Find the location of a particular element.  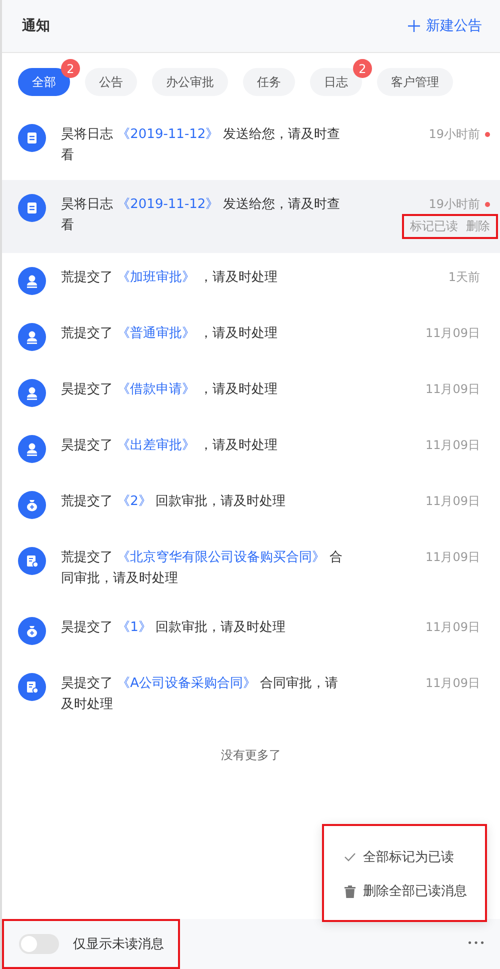

plus-icon is located at coordinates (414, 26).